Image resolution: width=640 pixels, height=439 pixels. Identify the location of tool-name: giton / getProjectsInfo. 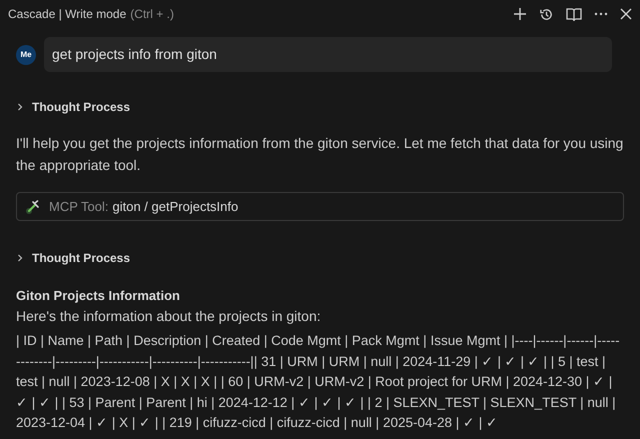
(175, 207).